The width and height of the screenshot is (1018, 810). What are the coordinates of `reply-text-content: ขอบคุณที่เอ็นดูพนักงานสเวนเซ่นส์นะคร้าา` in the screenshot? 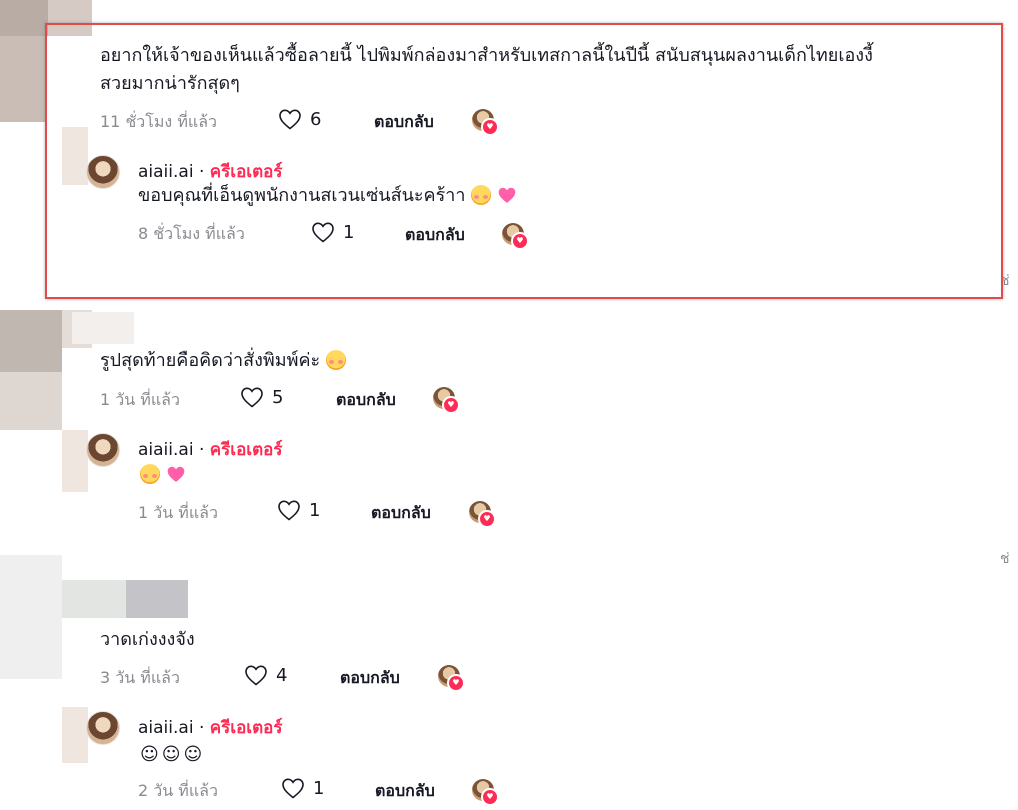 It's located at (302, 195).